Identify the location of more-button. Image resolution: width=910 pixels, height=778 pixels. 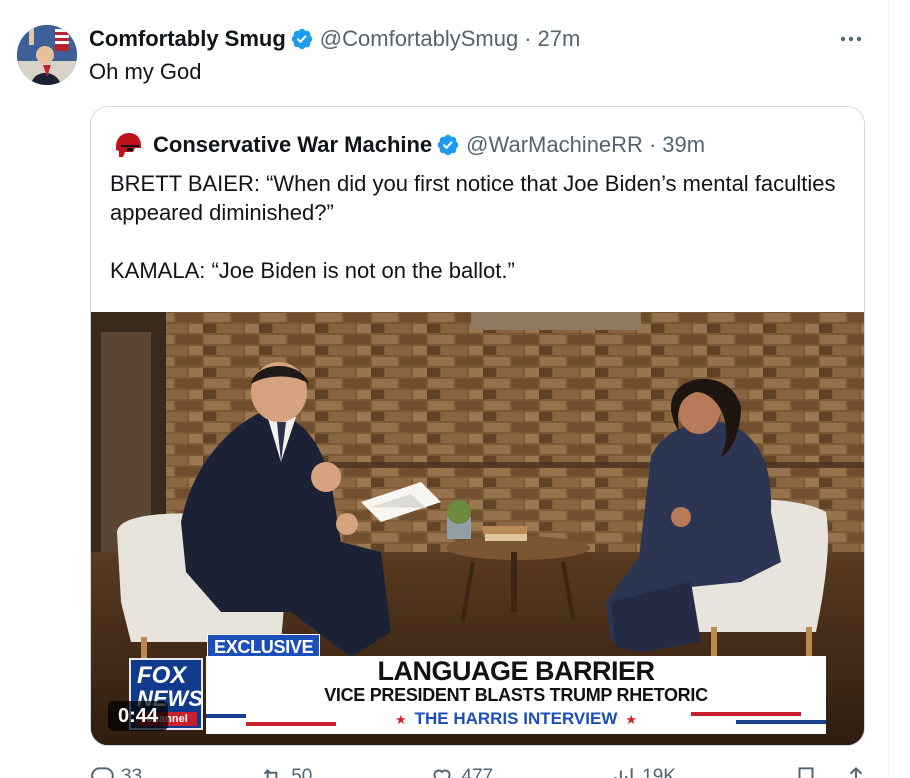
(851, 39).